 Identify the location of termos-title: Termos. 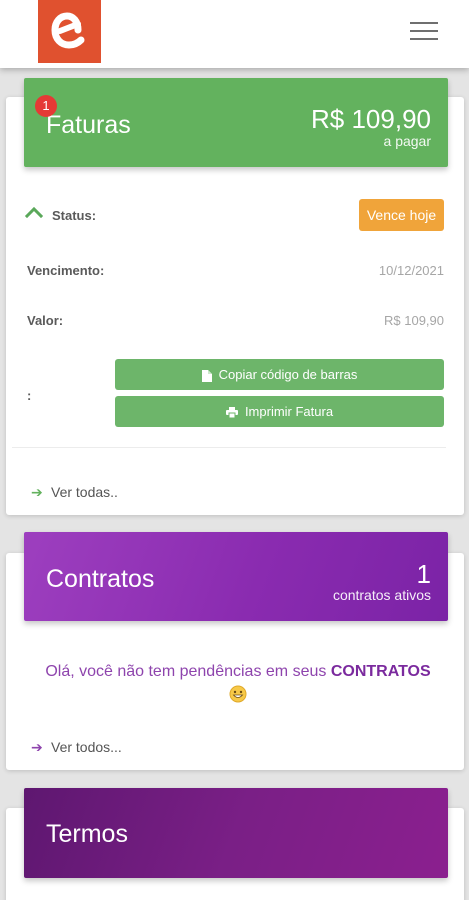
(87, 834).